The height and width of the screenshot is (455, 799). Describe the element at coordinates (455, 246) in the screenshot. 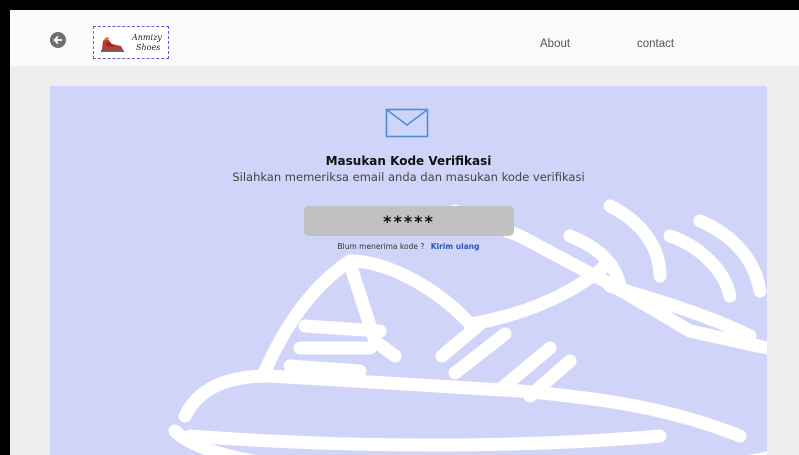

I see `resend-link: Kirim ulang` at that location.